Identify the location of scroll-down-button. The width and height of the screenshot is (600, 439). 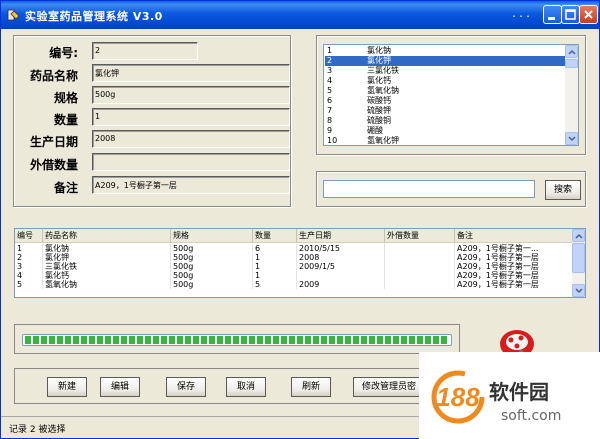
(571, 138).